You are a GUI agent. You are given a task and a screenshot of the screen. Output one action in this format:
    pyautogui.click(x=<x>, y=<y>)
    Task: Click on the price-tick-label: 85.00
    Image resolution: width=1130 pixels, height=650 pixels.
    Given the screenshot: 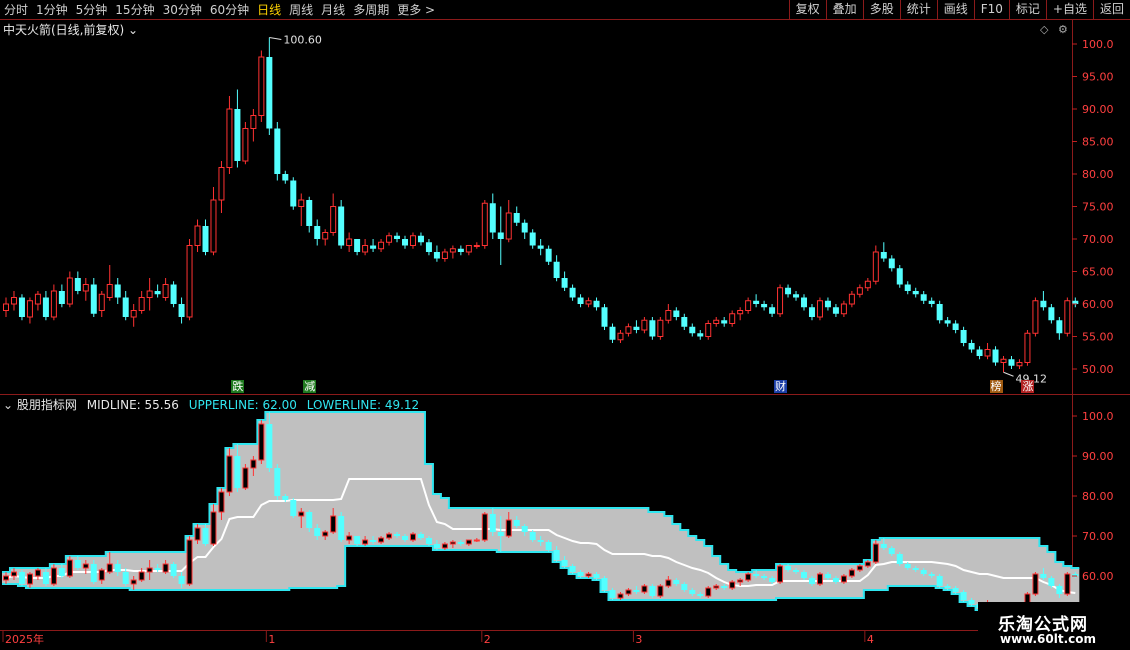 What is the action you would take?
    pyautogui.click(x=1098, y=142)
    